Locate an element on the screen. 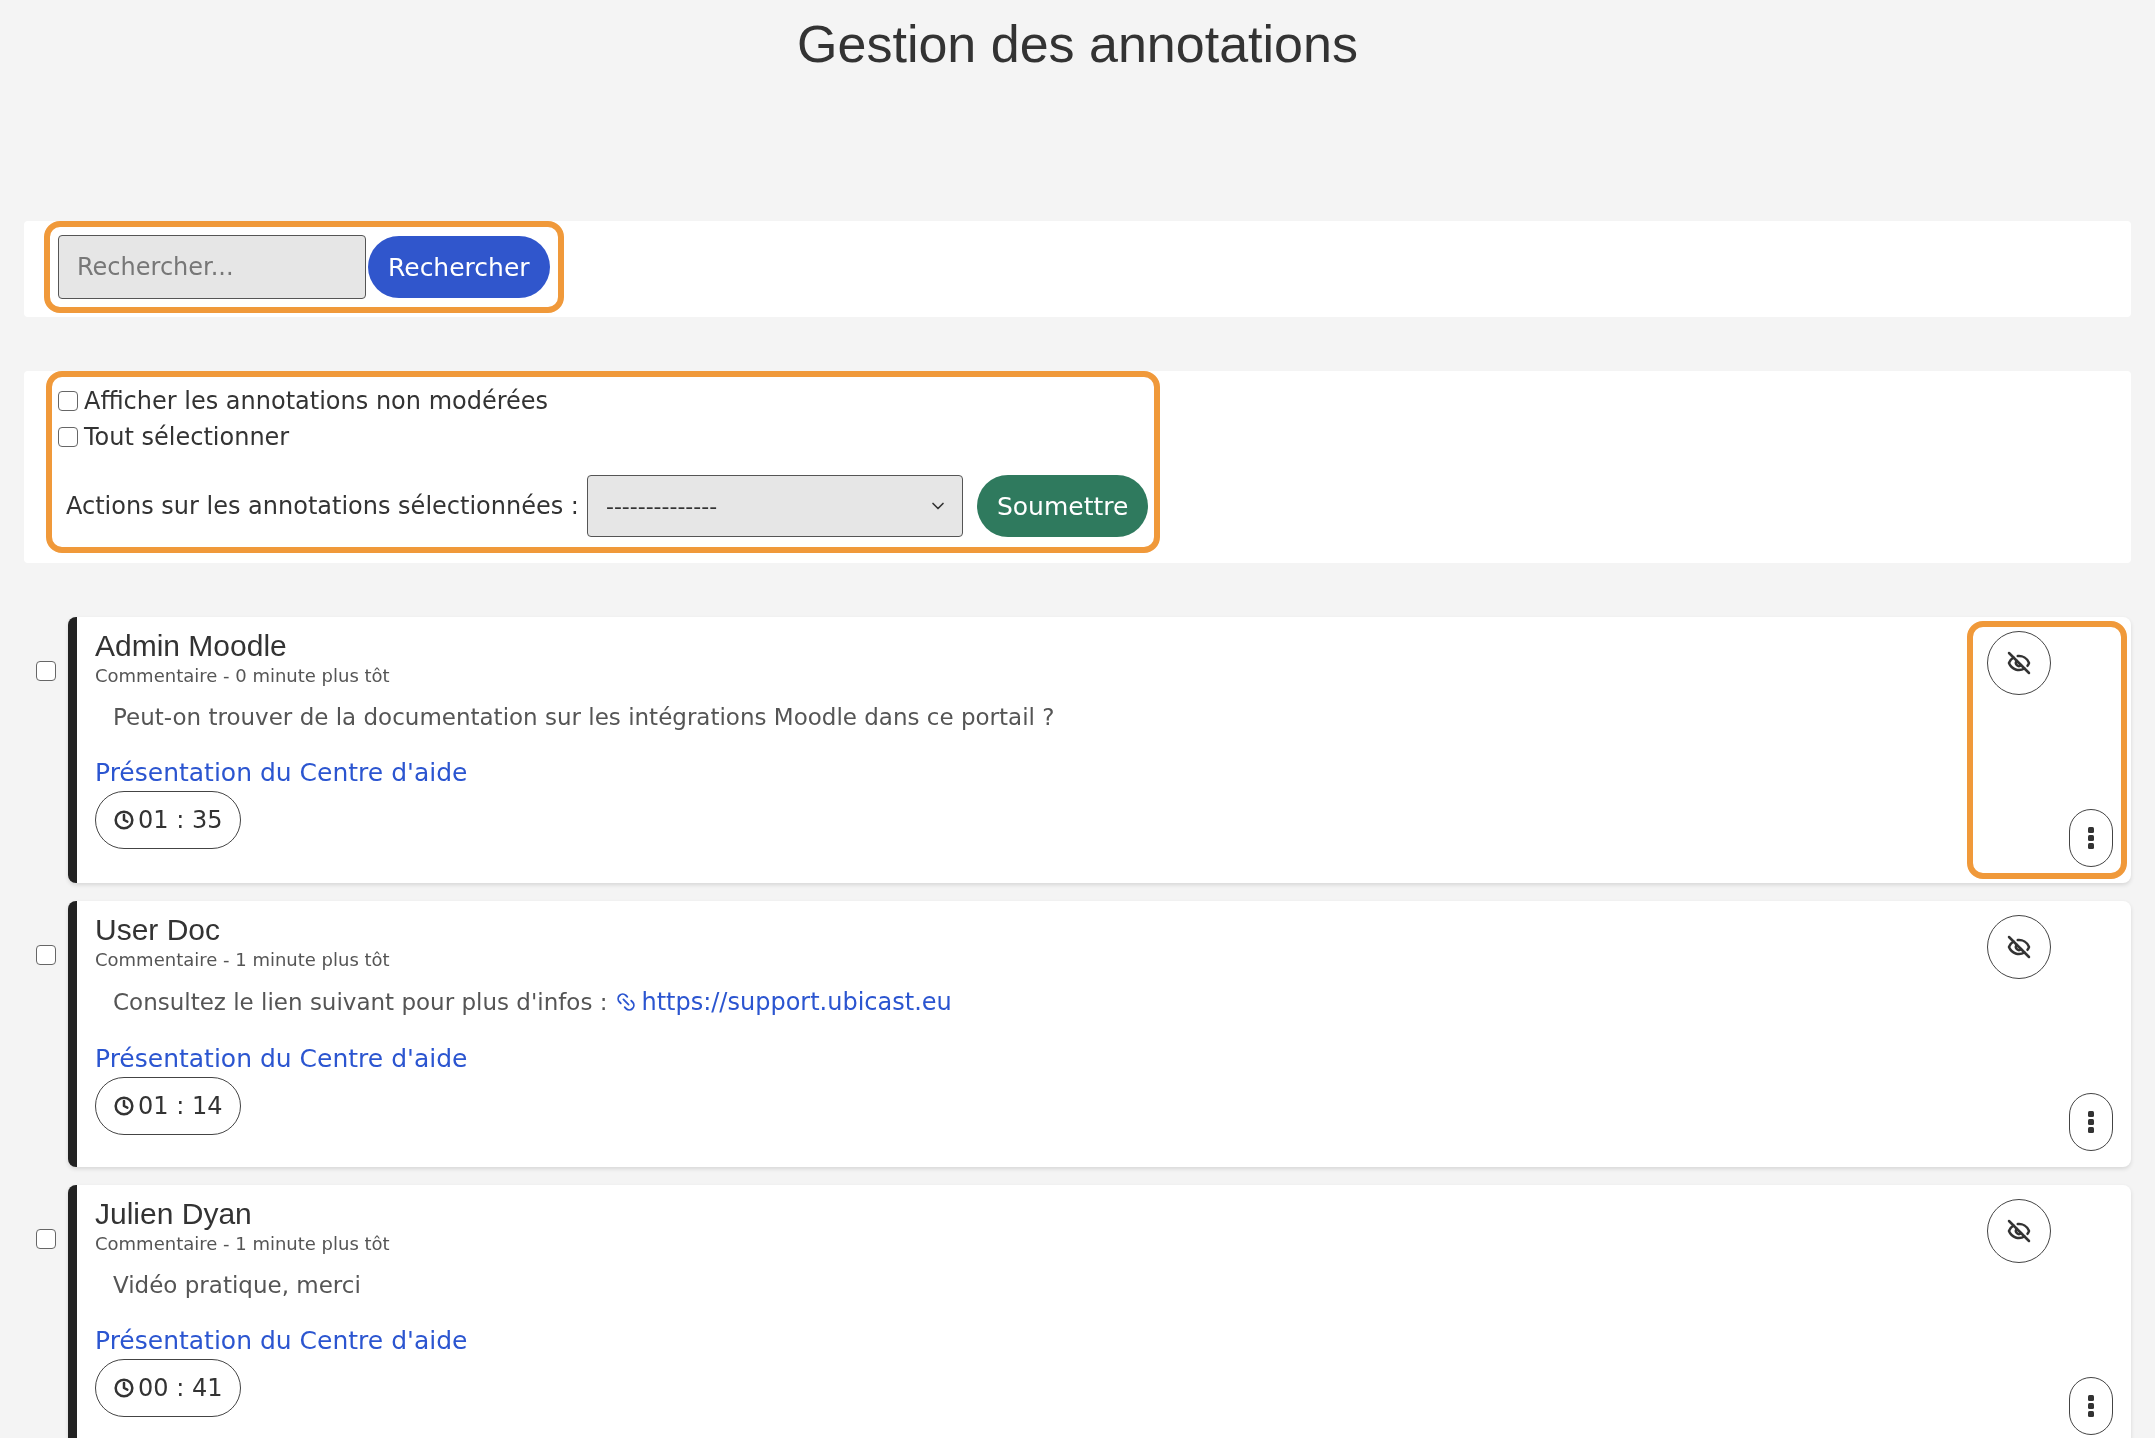  page-title: Gestion des annotations is located at coordinates (1077, 44).